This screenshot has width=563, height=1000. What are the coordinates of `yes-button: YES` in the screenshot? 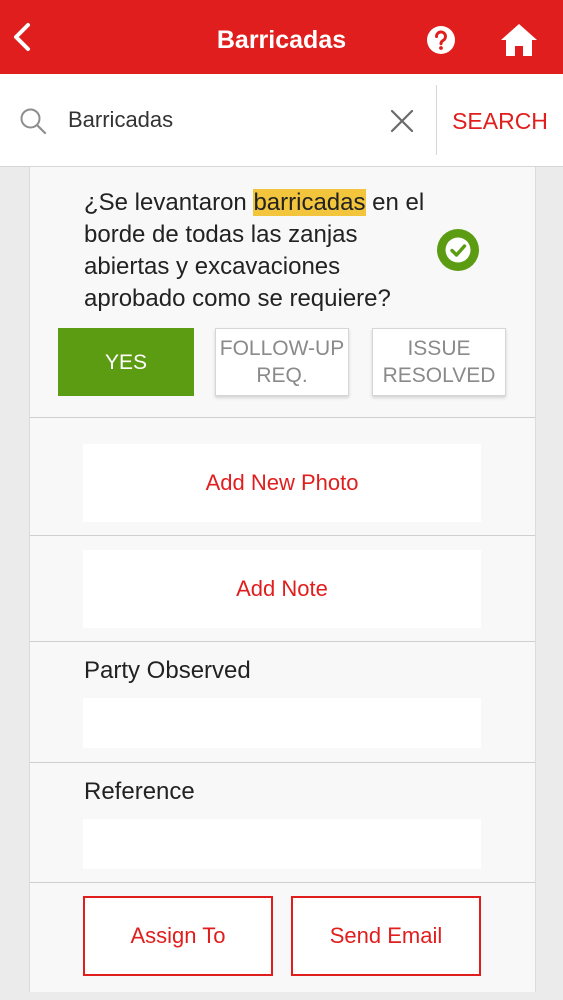 It's located at (126, 362).